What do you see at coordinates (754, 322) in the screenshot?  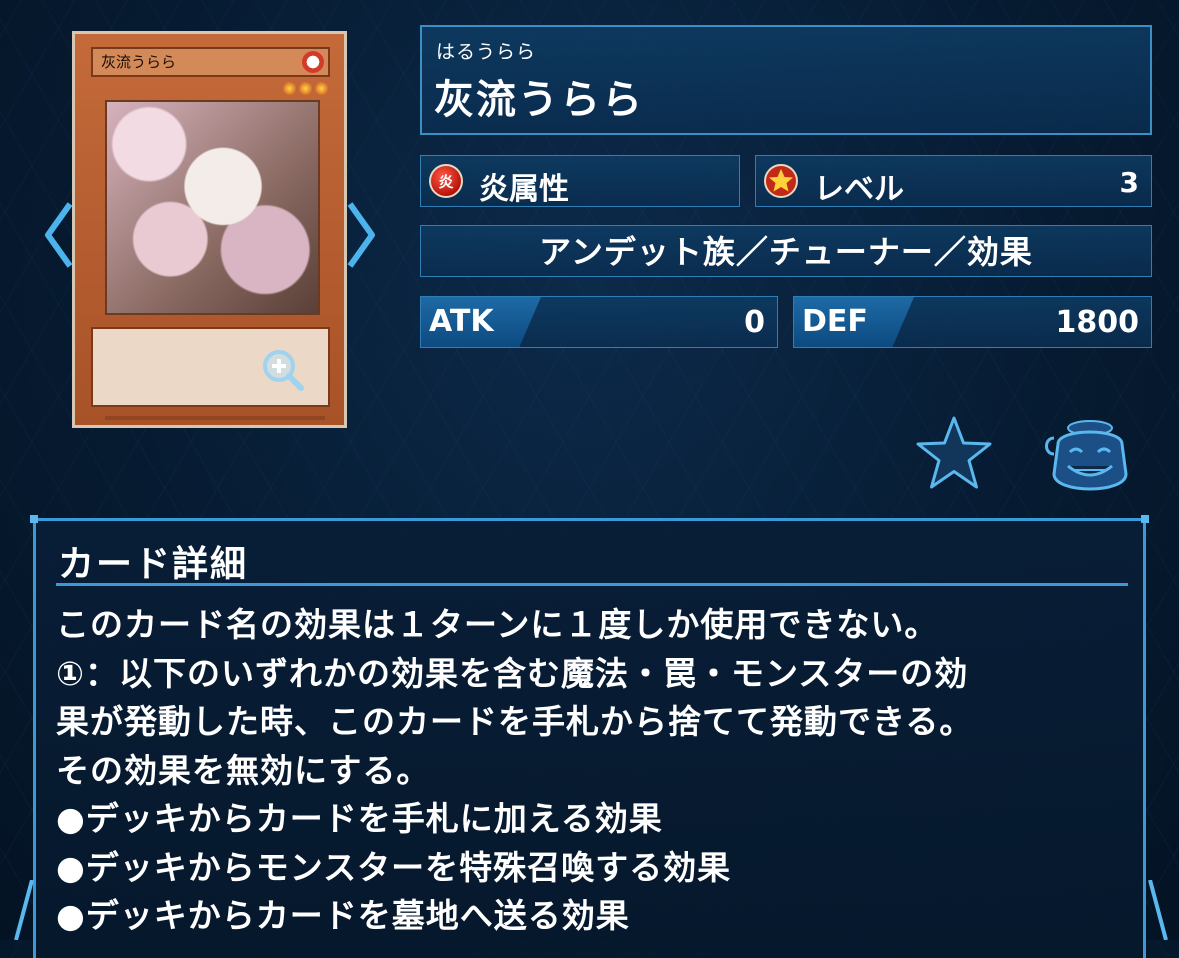 I see `atk-value: 0` at bounding box center [754, 322].